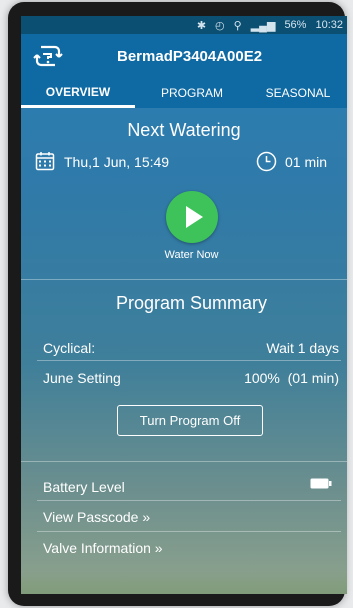 The height and width of the screenshot is (608, 353). I want to click on tab-program: PROGRAM, so click(192, 93).